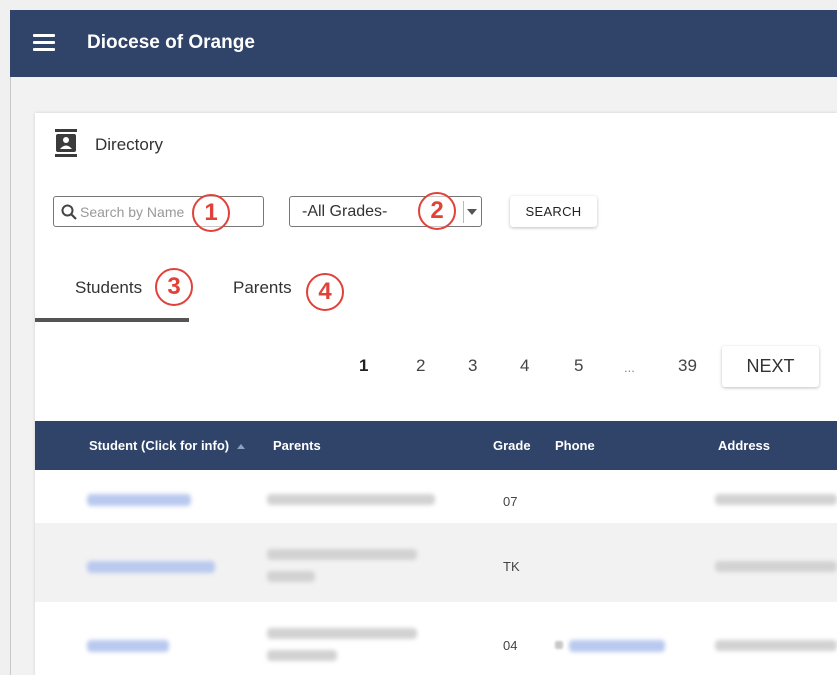 This screenshot has width=837, height=675. Describe the element at coordinates (420, 366) in the screenshot. I see `page-2: 2` at that location.